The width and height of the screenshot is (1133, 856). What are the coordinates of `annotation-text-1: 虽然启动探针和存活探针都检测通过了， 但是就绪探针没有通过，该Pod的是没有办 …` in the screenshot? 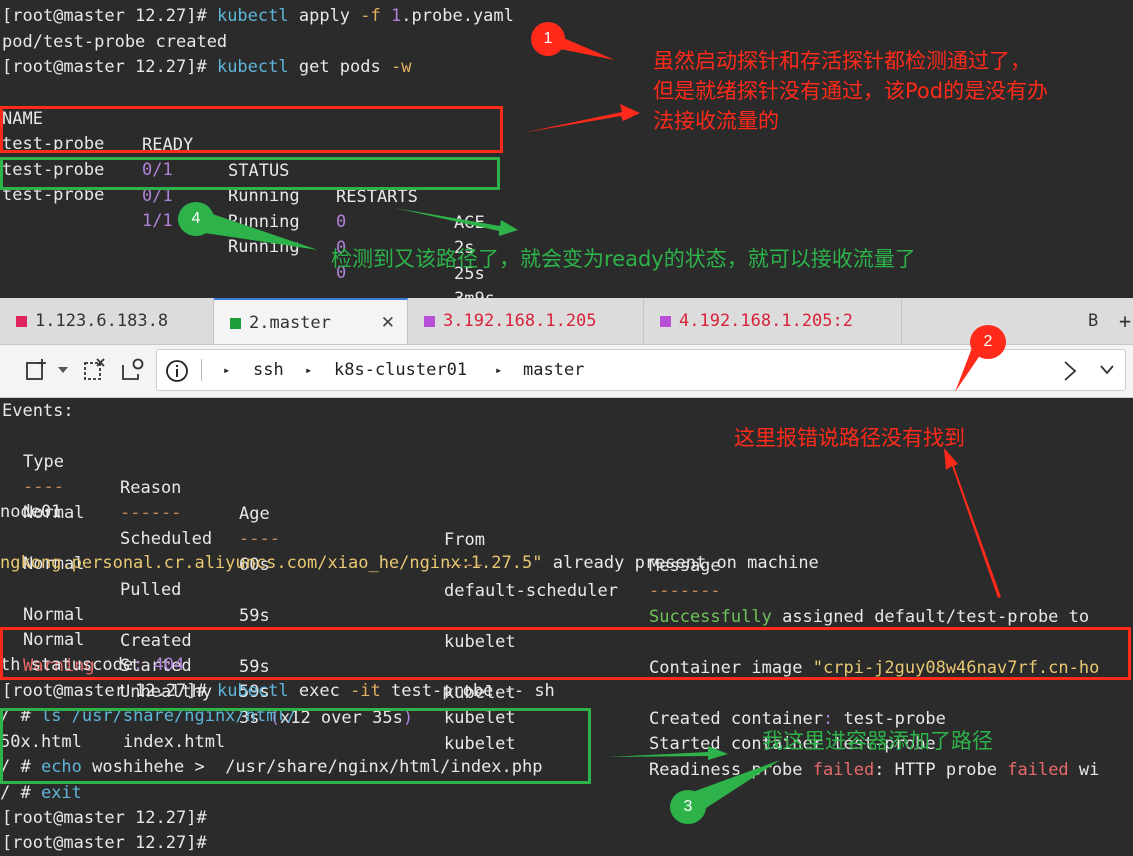 It's located at (851, 91).